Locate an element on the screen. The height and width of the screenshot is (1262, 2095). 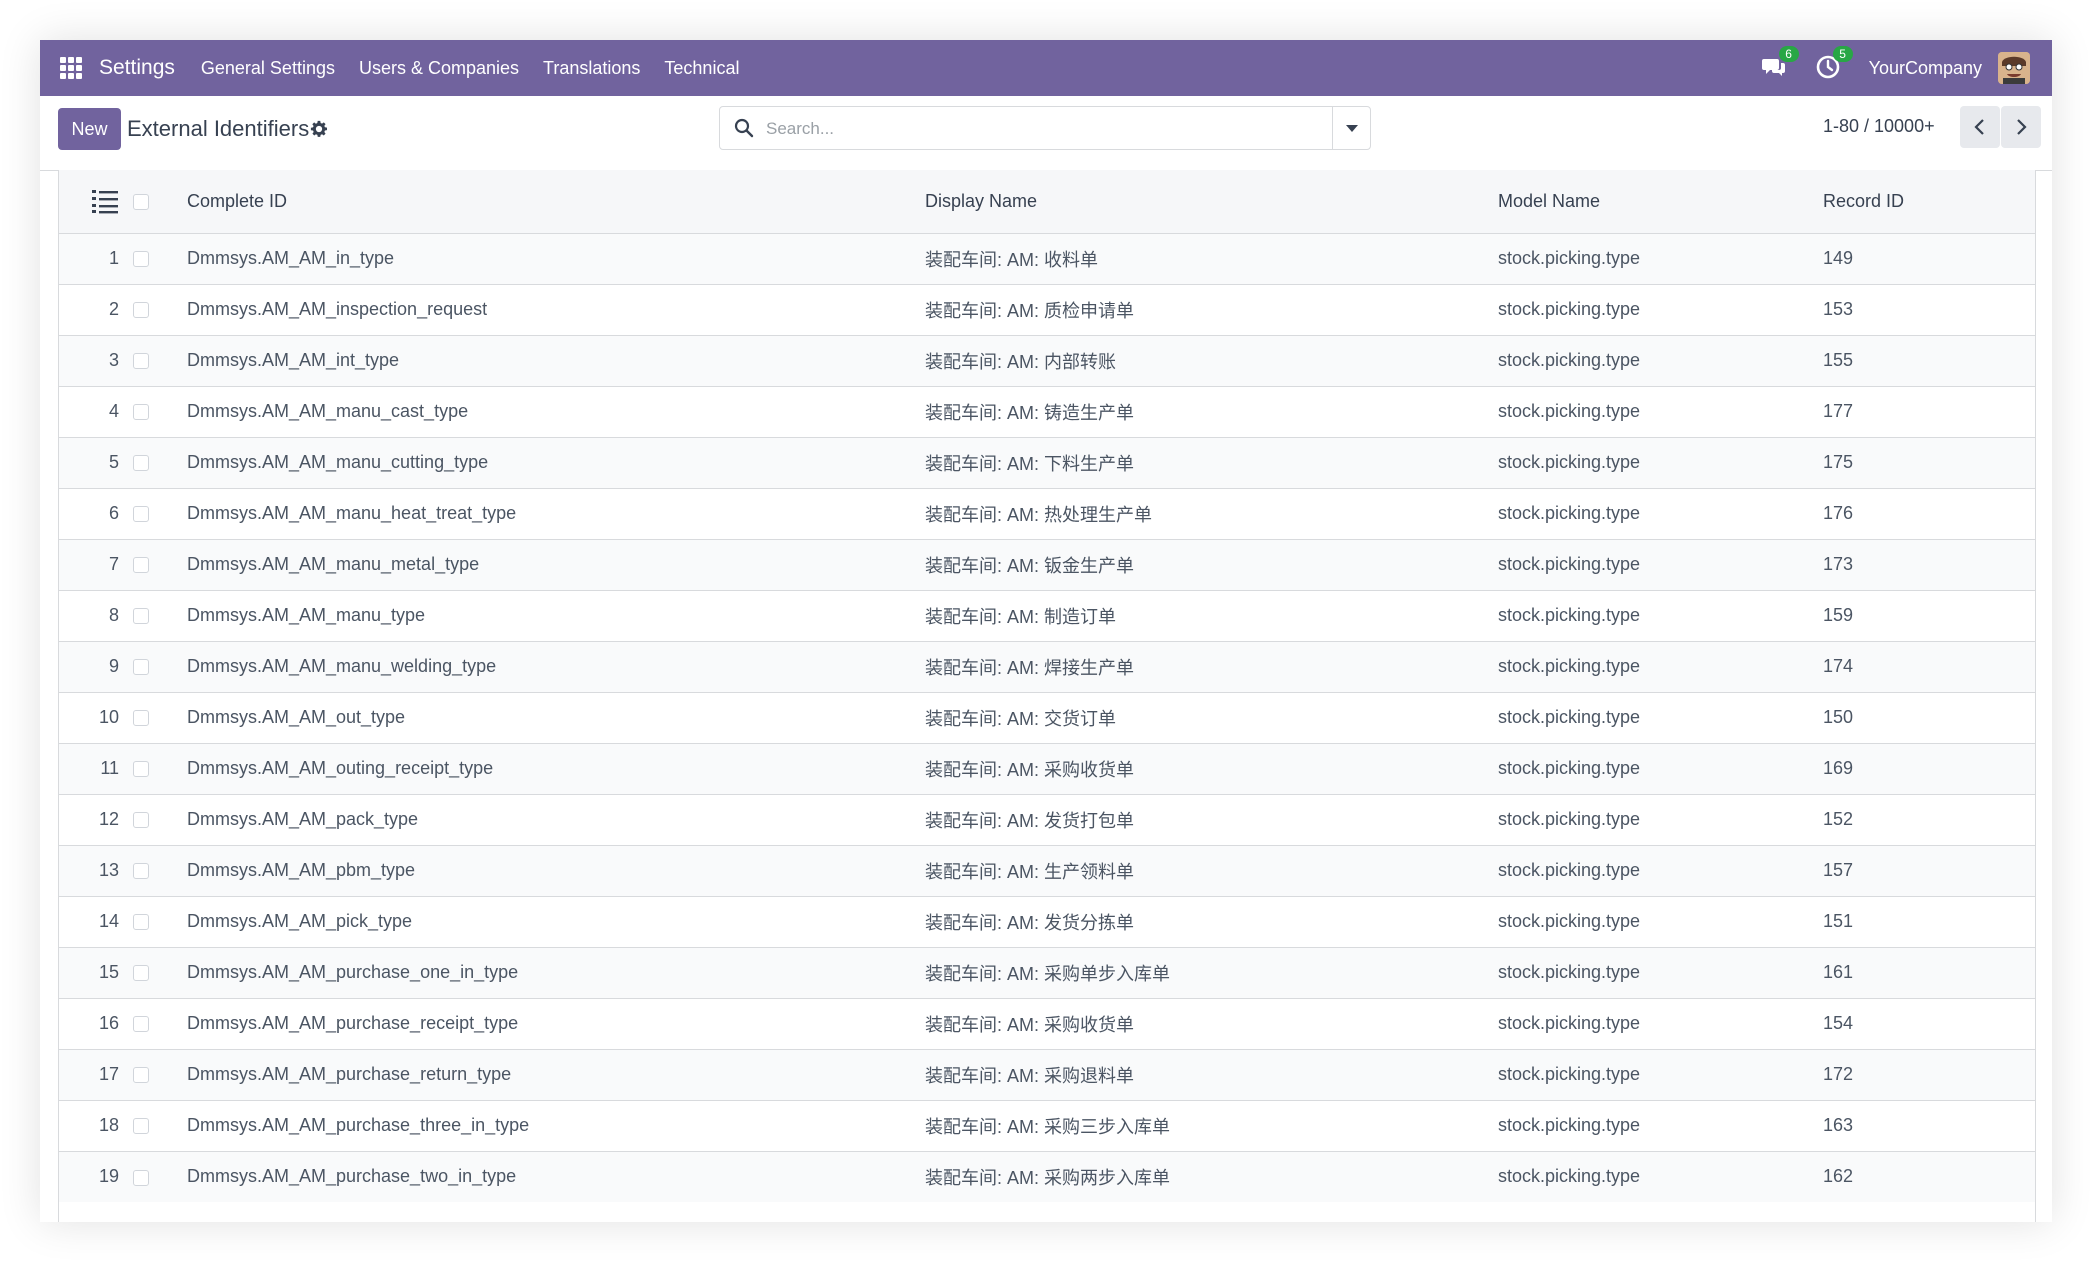
cell-complete-id: Dmmsys.AM_AM_inspection_request is located at coordinates (337, 309).